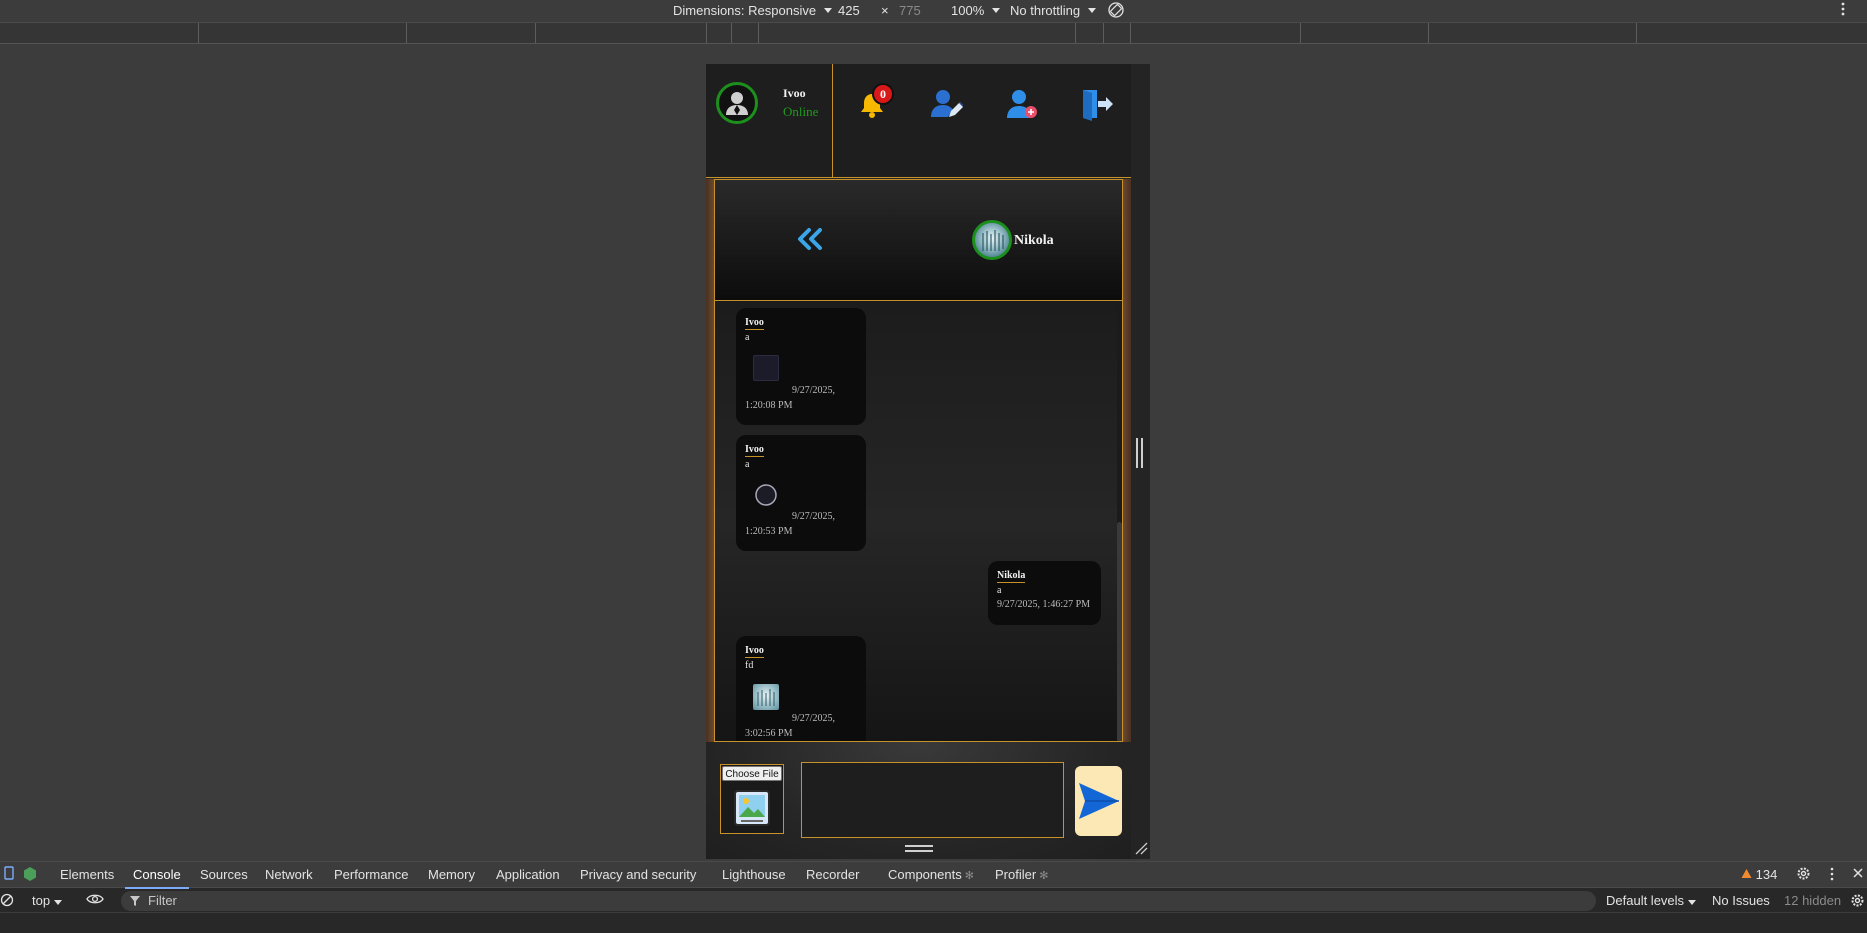  What do you see at coordinates (752, 773) in the screenshot?
I see `choose-file-button: Choose File` at bounding box center [752, 773].